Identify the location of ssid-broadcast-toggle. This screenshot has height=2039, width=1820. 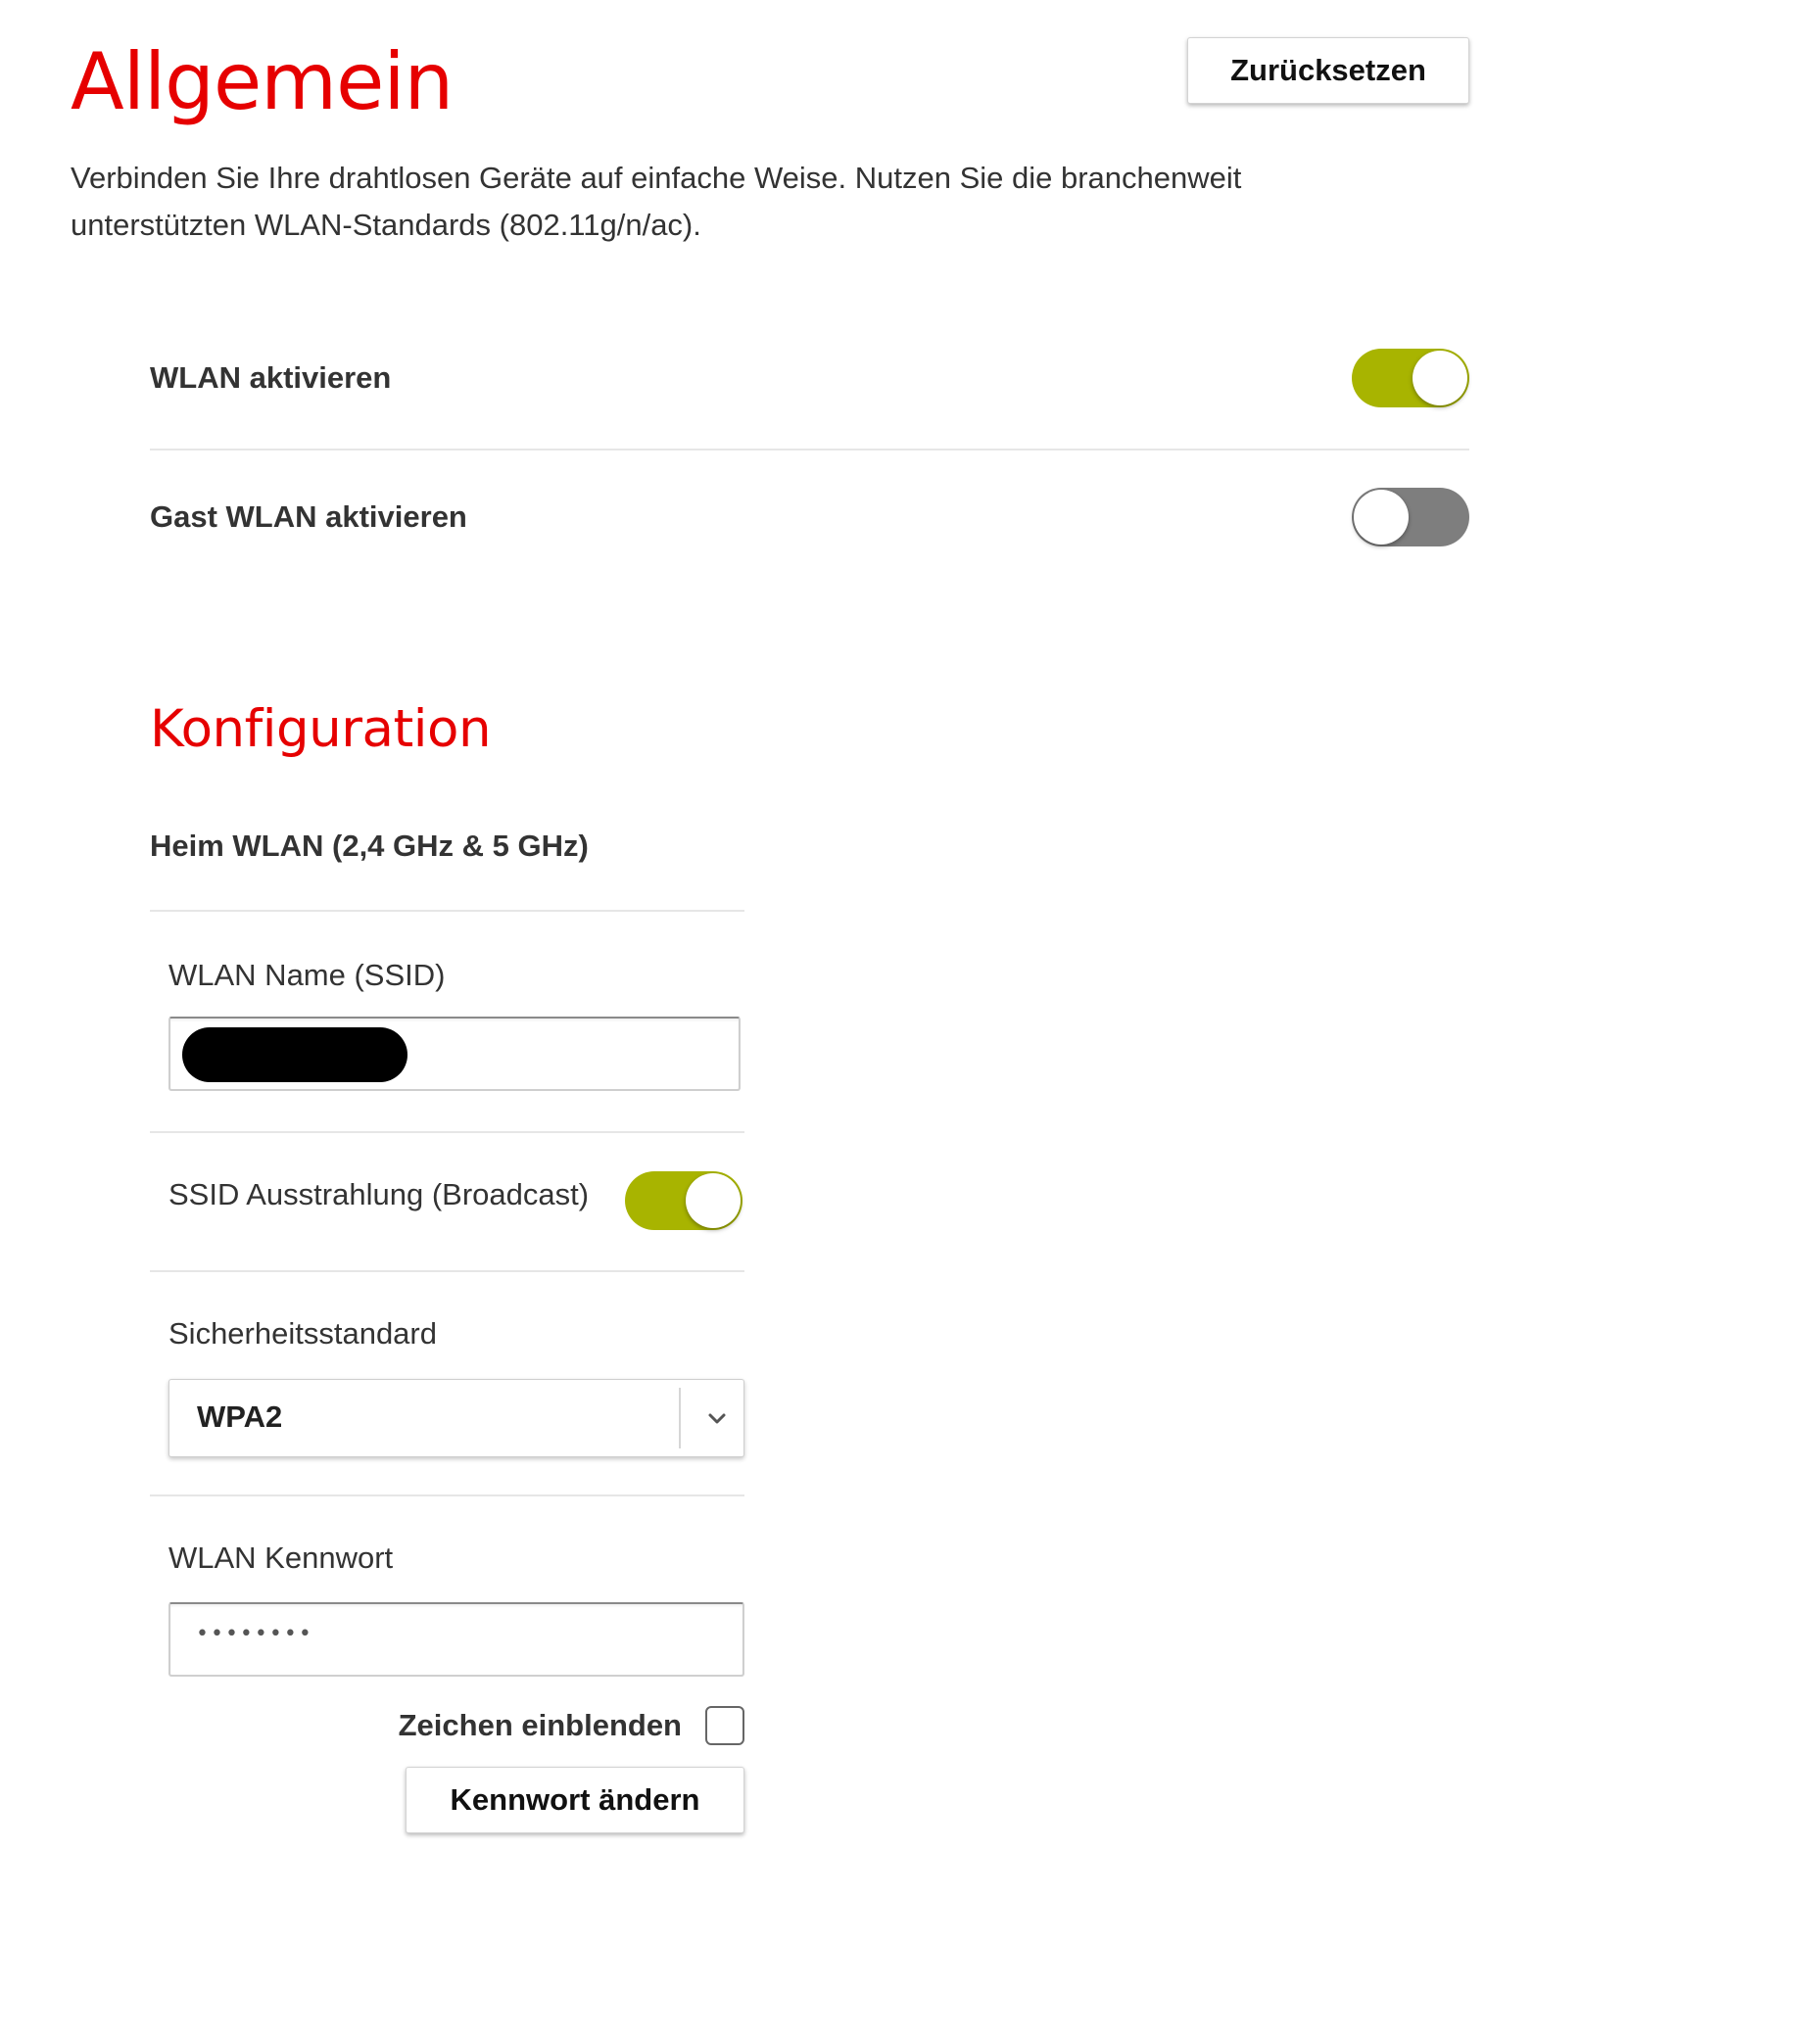
(683, 1200).